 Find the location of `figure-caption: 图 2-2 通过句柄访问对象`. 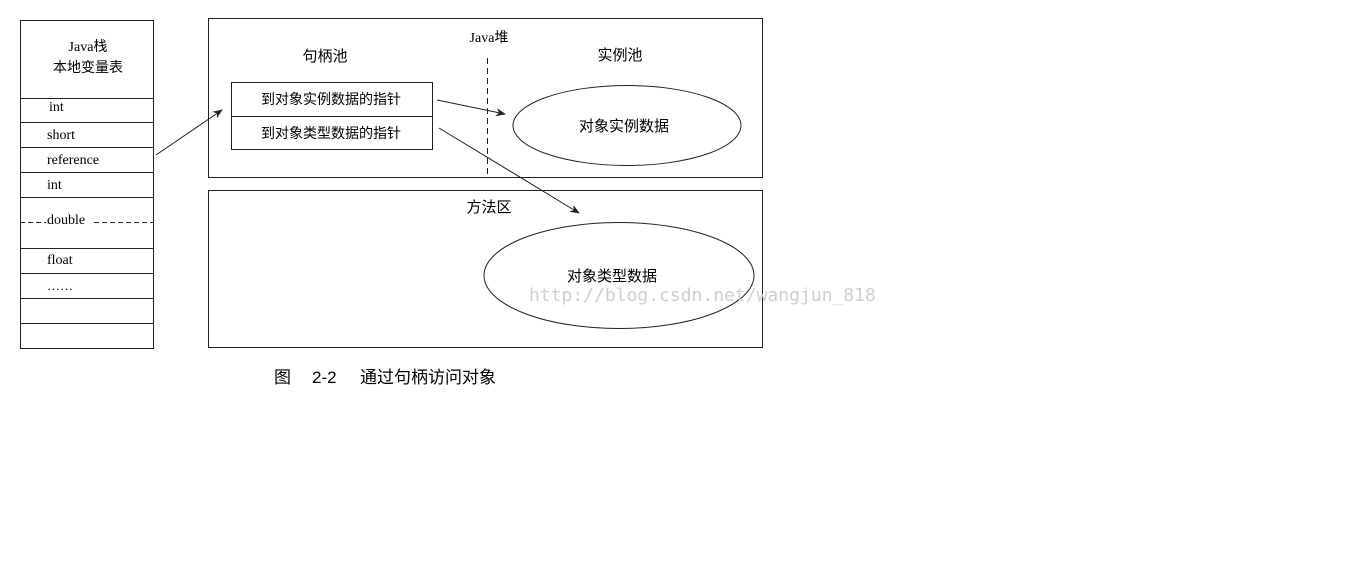

figure-caption: 图 2-2 通过句柄访问对象 is located at coordinates (385, 377).